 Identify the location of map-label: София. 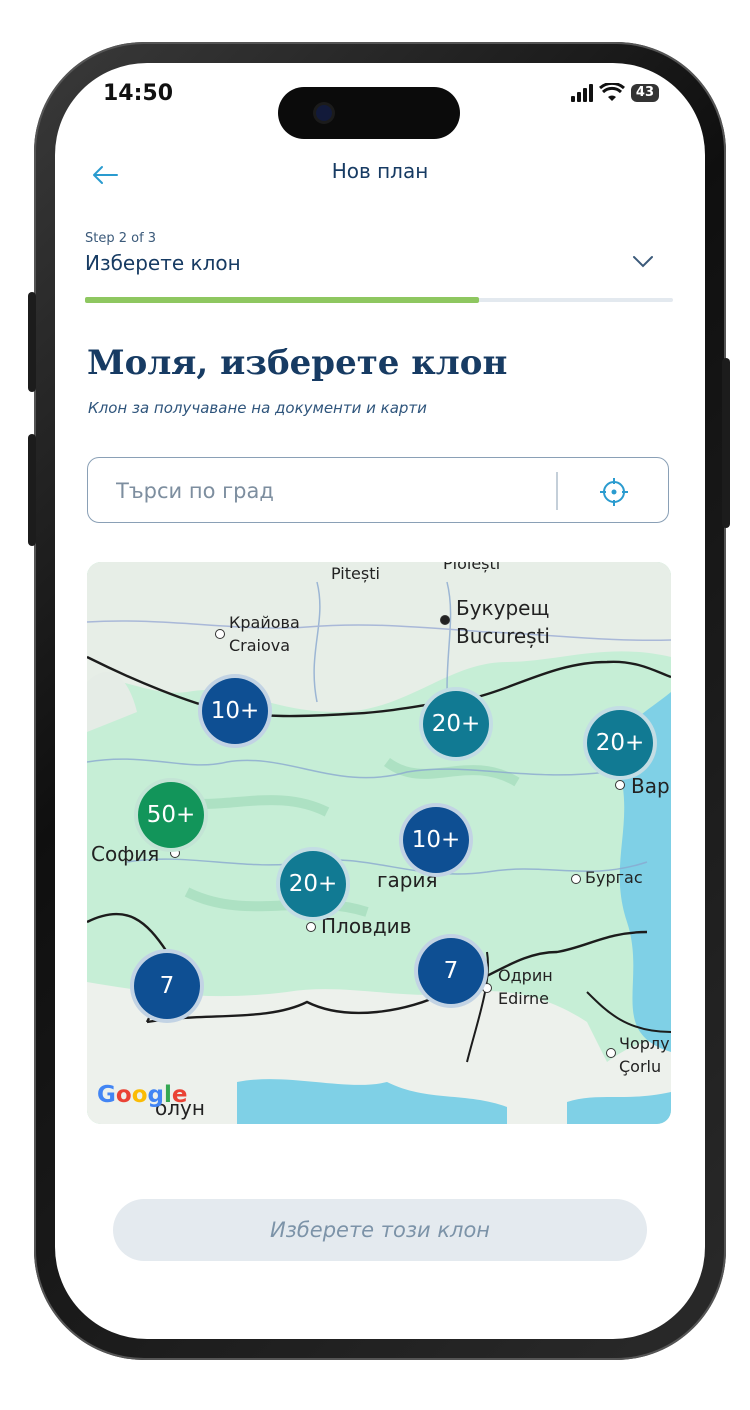
(125, 854).